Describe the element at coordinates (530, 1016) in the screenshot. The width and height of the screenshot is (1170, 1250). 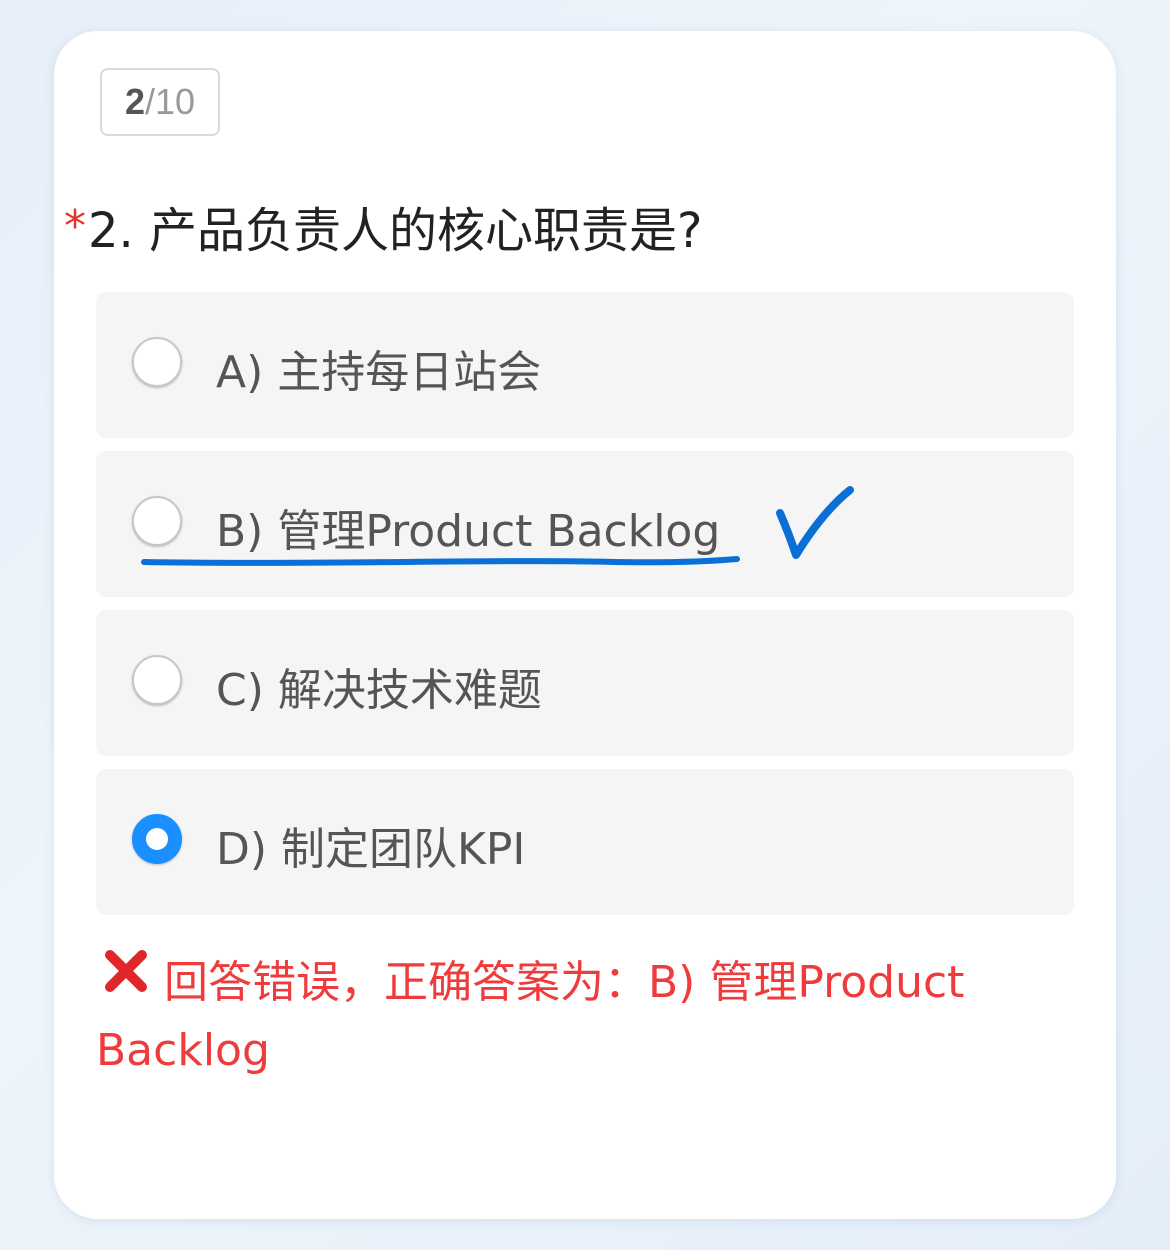
I see `feedback-text: 回答错误，正确答案为：B) 管理Product Backlog` at that location.